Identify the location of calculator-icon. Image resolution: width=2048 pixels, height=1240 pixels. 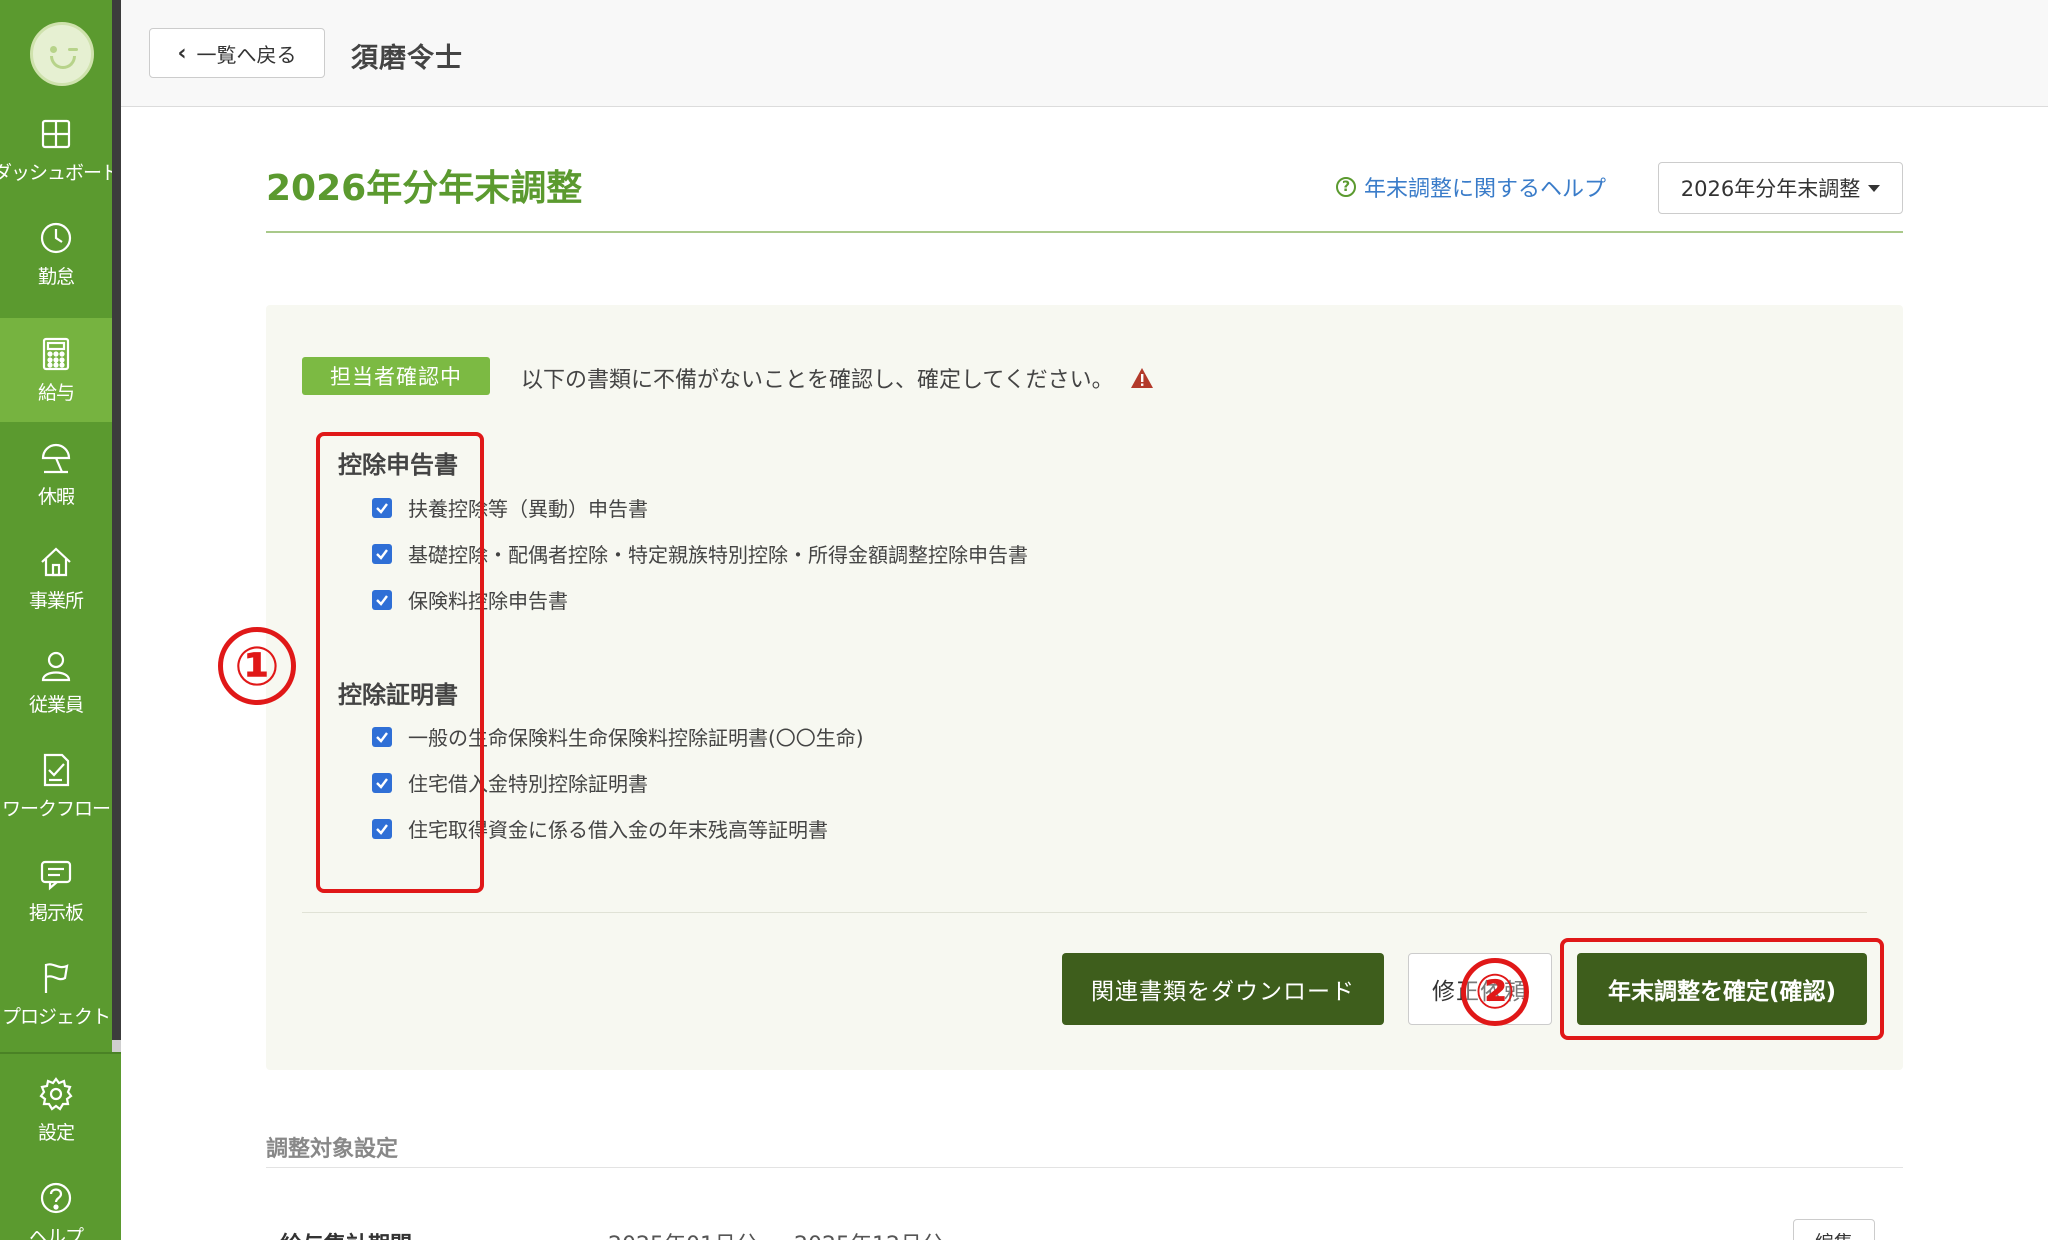
(56, 353).